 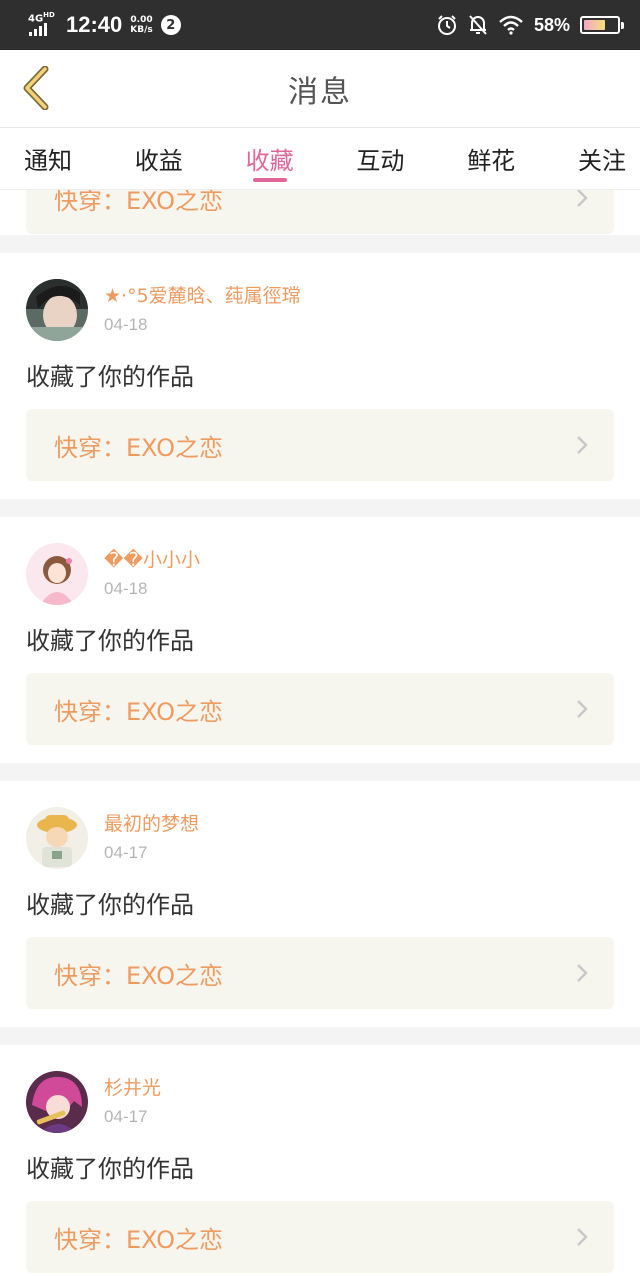 I want to click on network-speed: 0.00 KB/s, so click(x=141, y=25).